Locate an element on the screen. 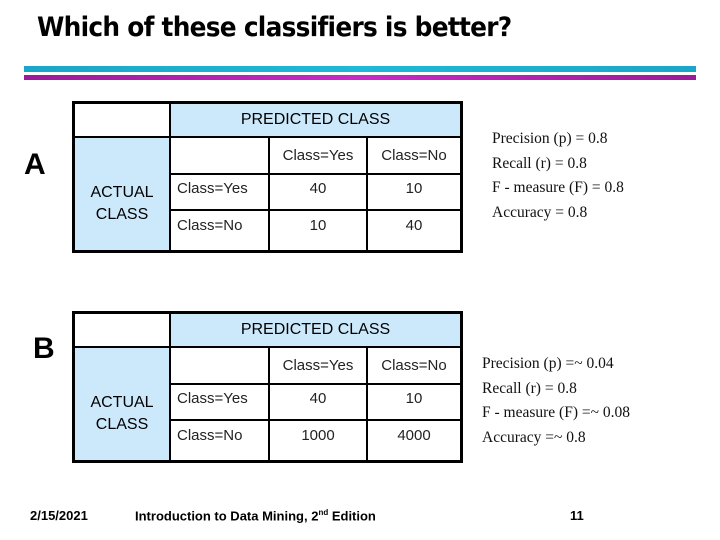 The width and height of the screenshot is (720, 540). metric-f-measure: F - measure (F) = 0.8 is located at coordinates (558, 187).